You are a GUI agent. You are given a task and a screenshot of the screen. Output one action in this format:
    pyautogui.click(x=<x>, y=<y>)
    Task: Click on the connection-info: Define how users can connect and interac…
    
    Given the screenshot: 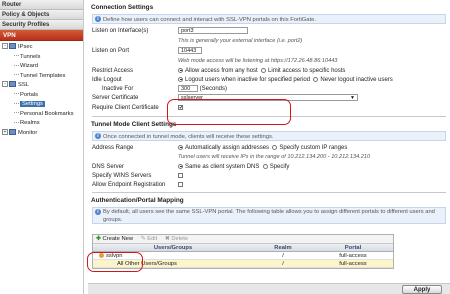 What is the action you would take?
    pyautogui.click(x=269, y=19)
    